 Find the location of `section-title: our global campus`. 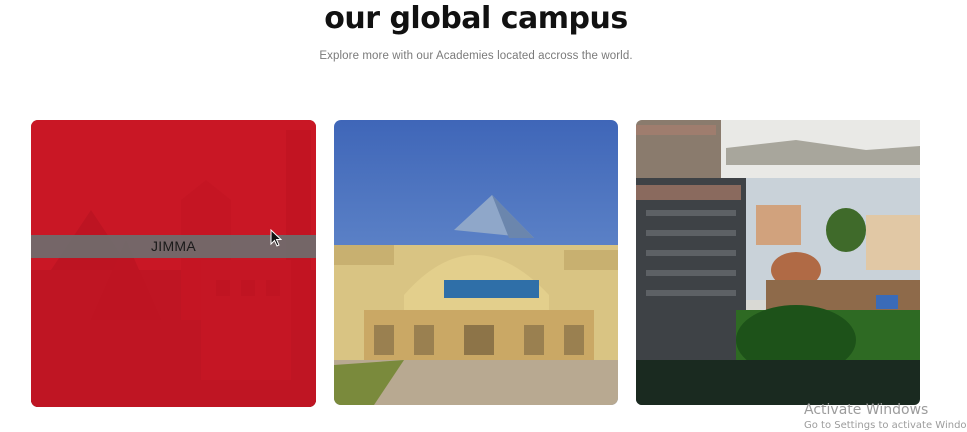

section-title: our global campus is located at coordinates (476, 18).